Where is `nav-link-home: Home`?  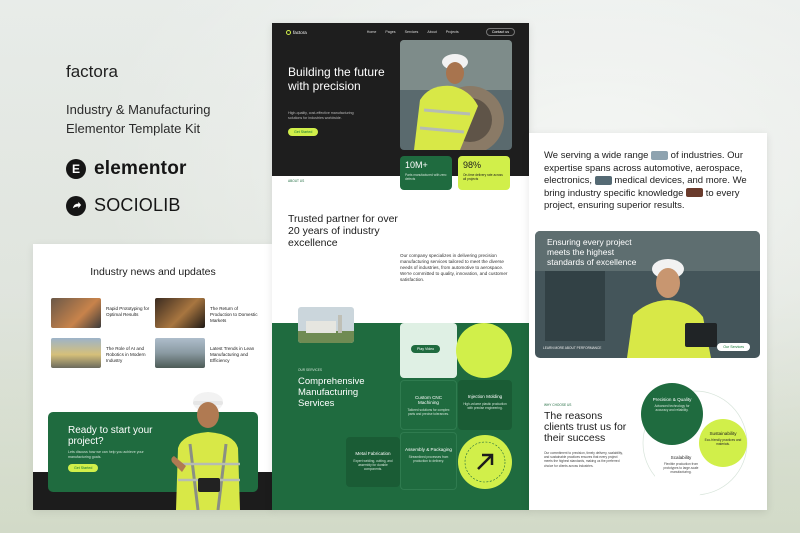 nav-link-home: Home is located at coordinates (372, 32).